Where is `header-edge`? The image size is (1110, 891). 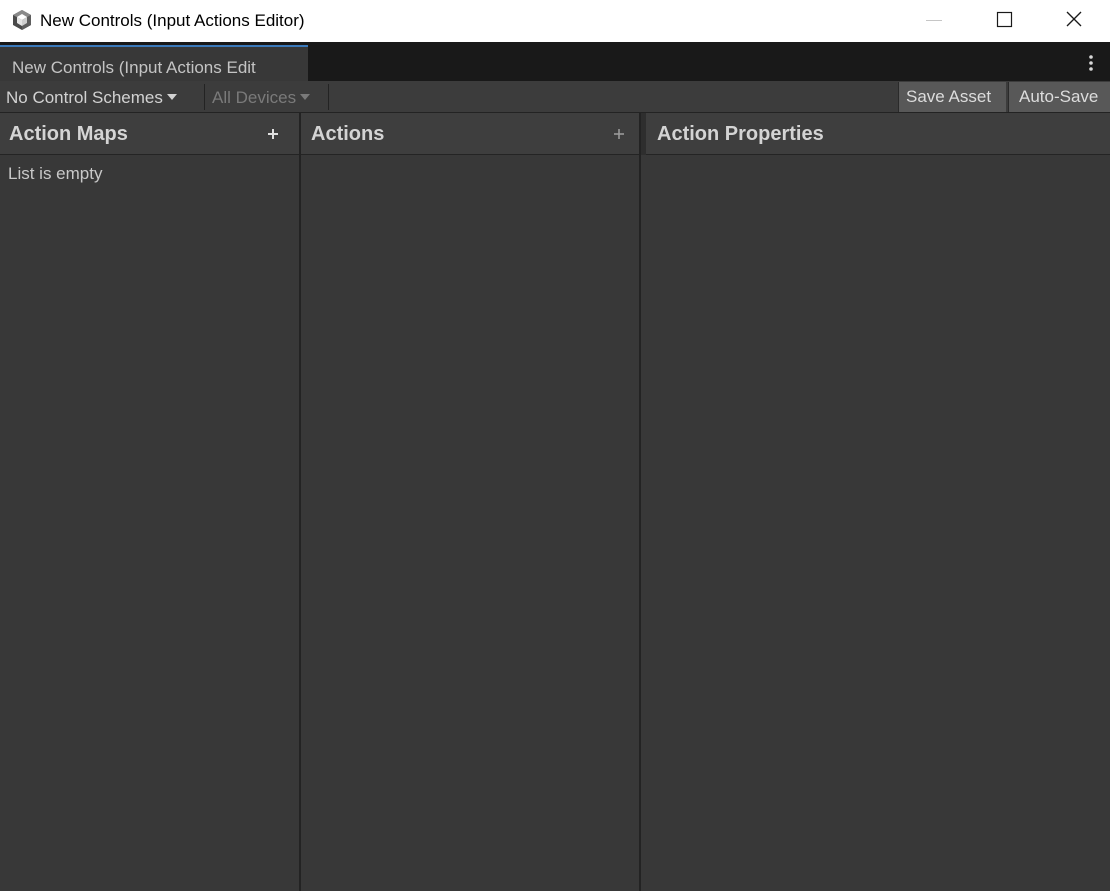 header-edge is located at coordinates (643, 134).